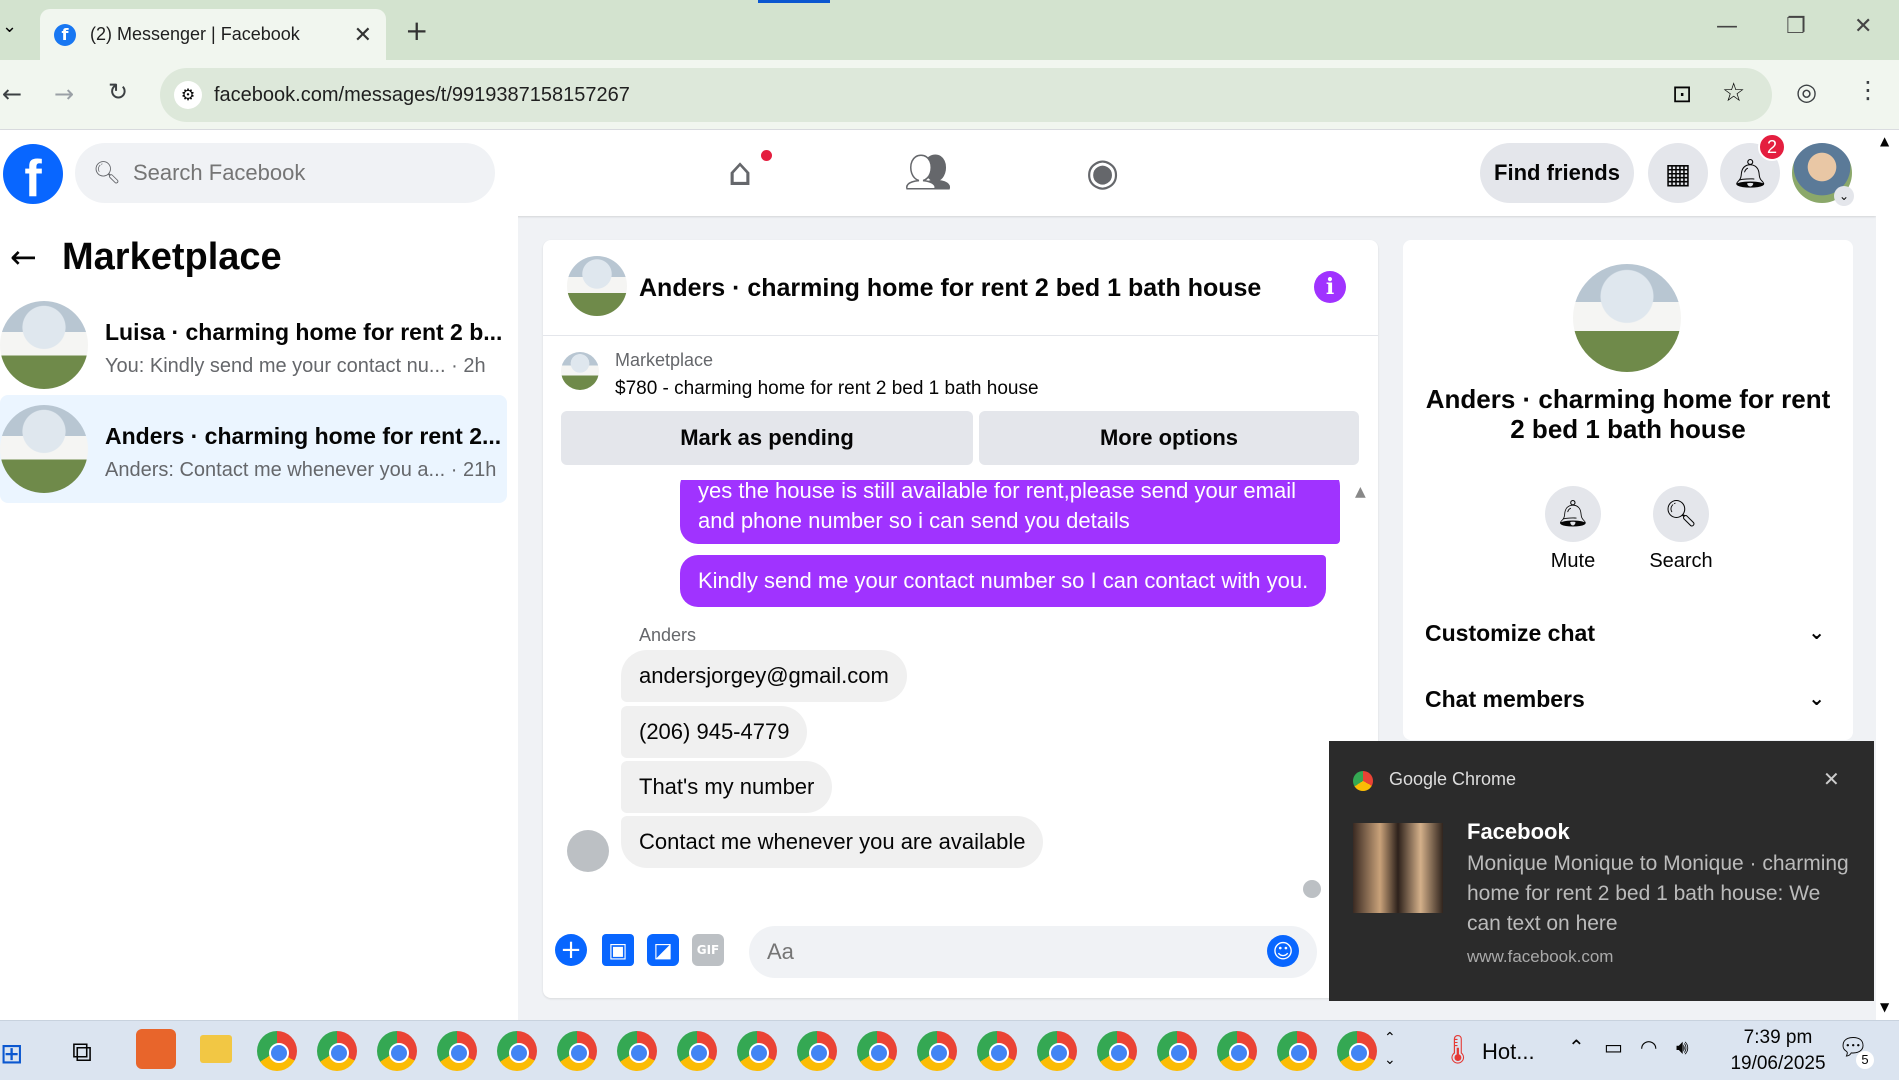 The image size is (1899, 1080). What do you see at coordinates (416, 30) in the screenshot?
I see `new-tab-icon: +` at bounding box center [416, 30].